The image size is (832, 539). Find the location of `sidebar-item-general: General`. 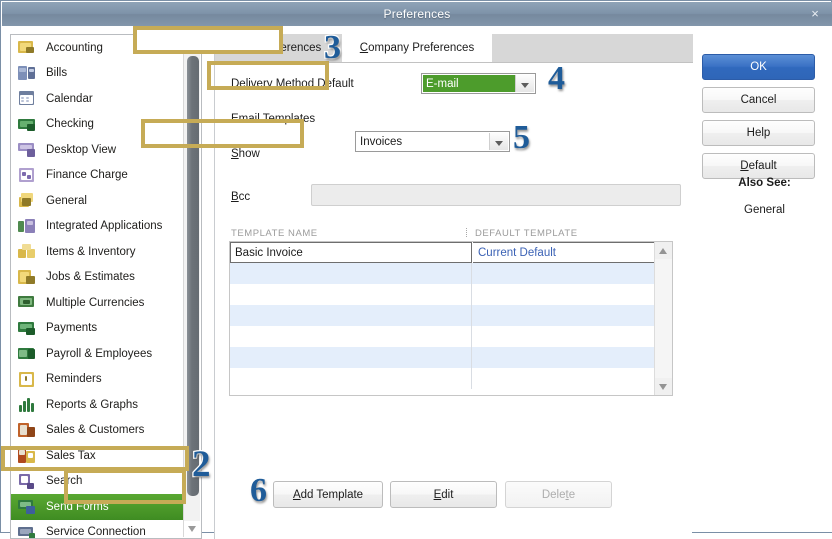

sidebar-item-general: General is located at coordinates (97, 201).